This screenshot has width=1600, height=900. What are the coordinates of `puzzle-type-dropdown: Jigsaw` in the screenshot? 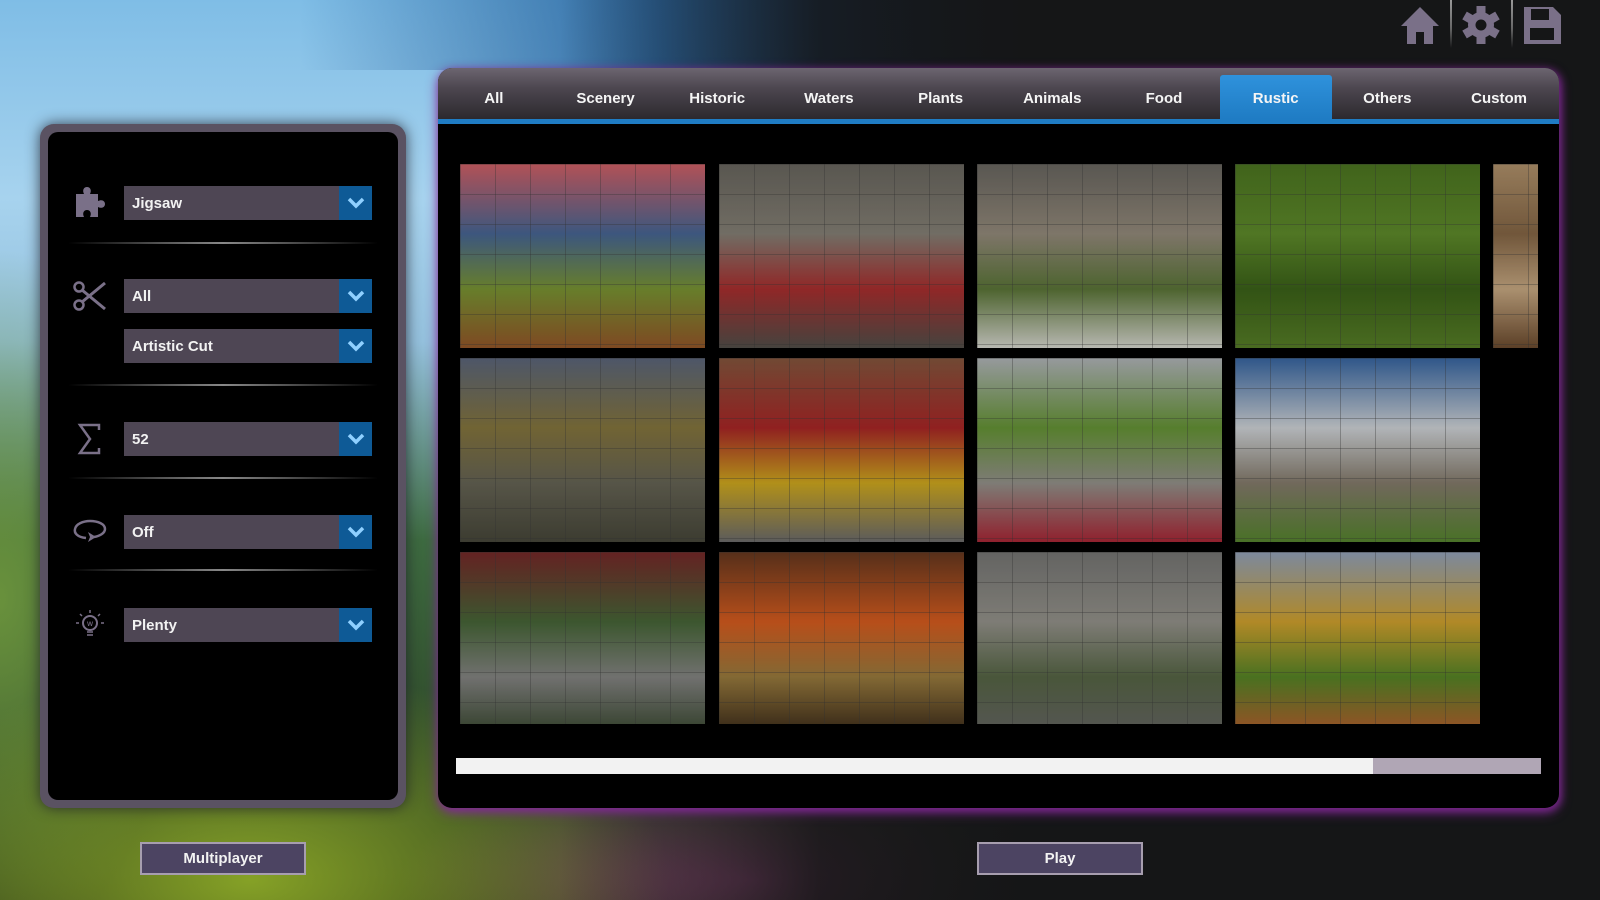 It's located at (248, 203).